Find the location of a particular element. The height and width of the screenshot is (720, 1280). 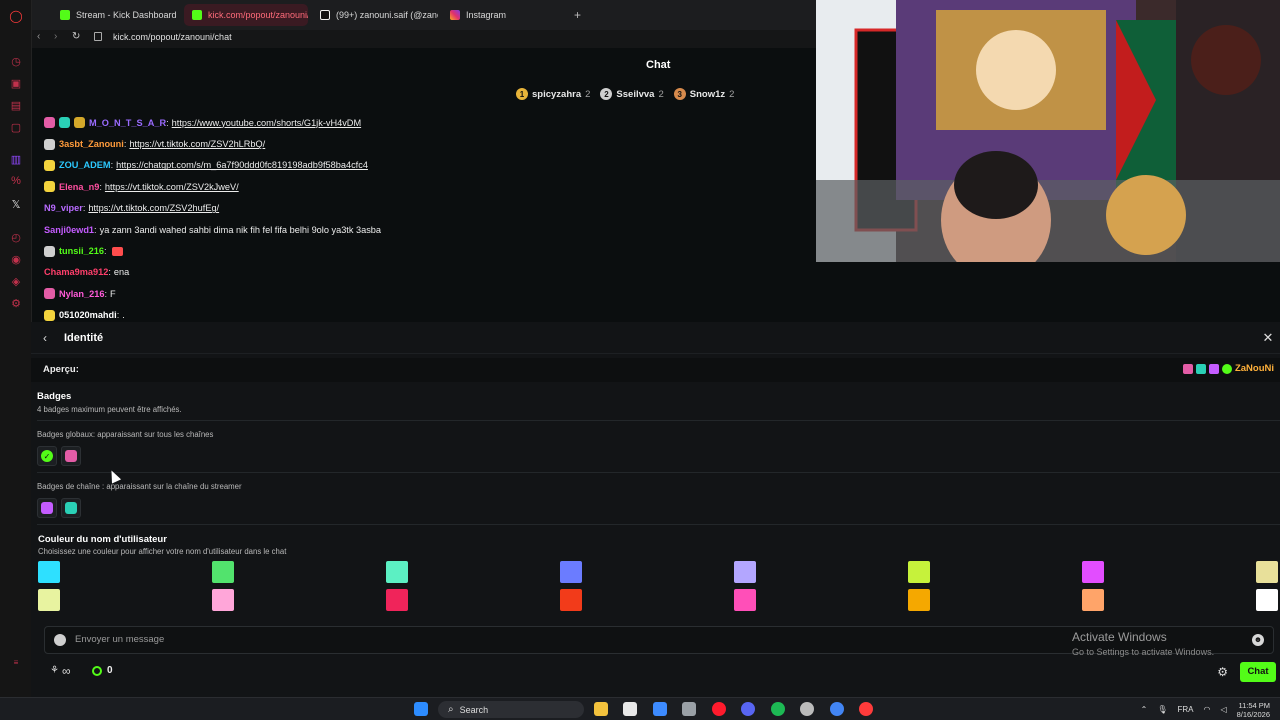

start-icon is located at coordinates (421, 709).